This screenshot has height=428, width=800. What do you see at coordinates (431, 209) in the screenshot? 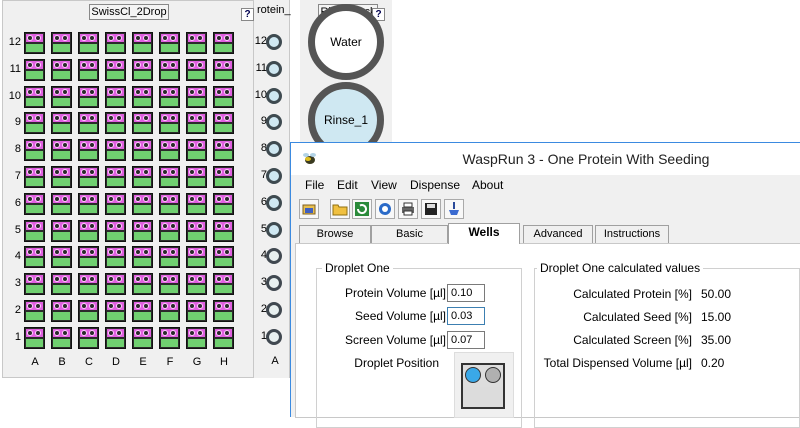
I see `save-button` at bounding box center [431, 209].